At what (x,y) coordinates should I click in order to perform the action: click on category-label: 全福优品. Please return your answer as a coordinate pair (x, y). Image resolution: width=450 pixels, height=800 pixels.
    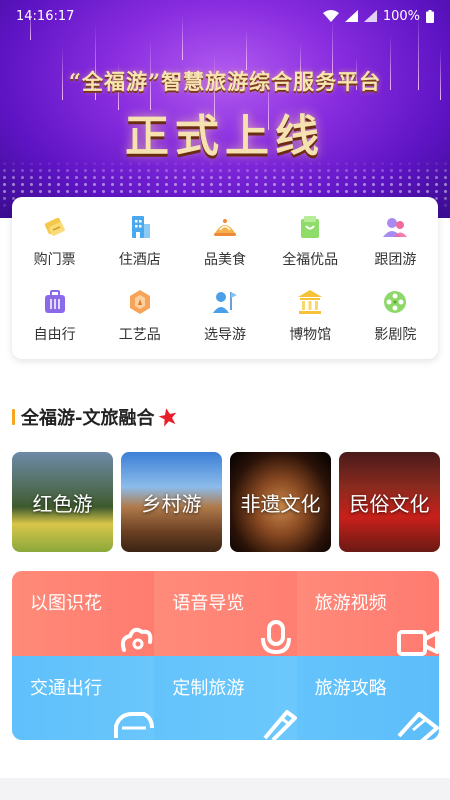
    Looking at the image, I should click on (310, 259).